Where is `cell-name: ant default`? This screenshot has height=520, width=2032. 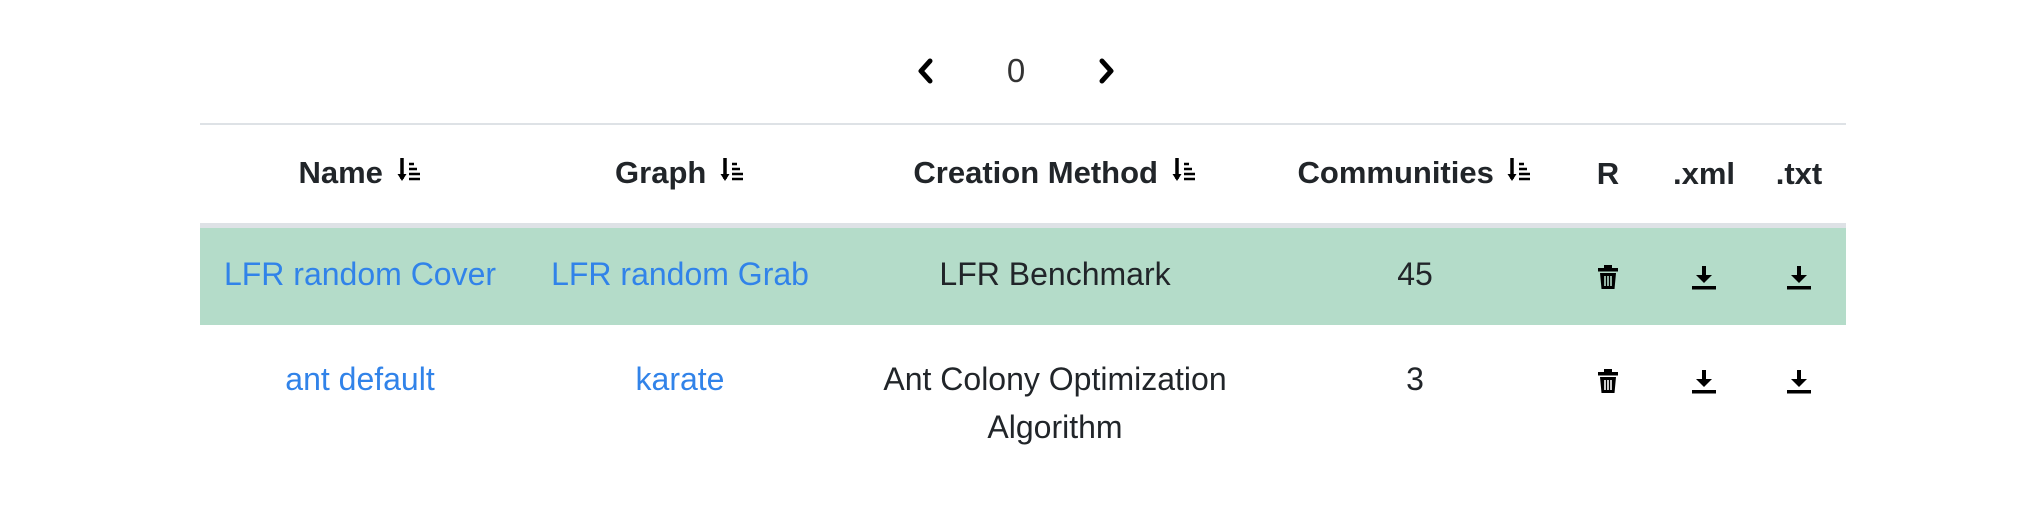
cell-name: ant default is located at coordinates (360, 397).